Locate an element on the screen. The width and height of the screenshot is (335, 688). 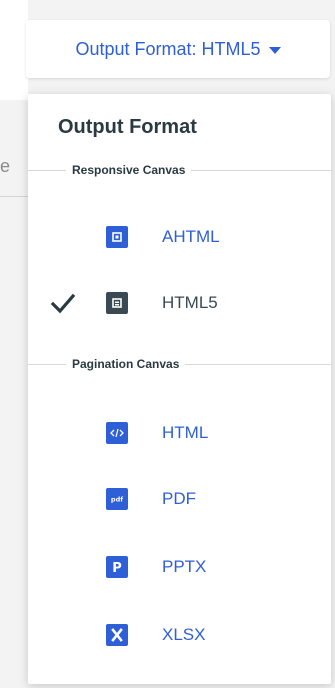
menu-item-pptx: P PPTX is located at coordinates (179, 567).